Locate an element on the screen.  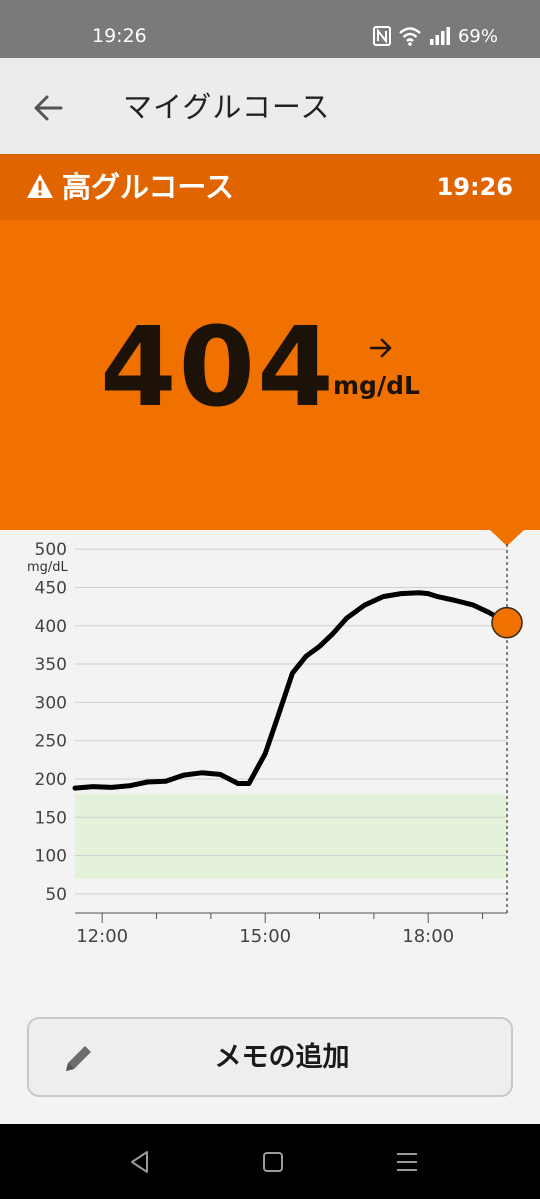
add-memo-button: メモの追加 is located at coordinates (270, 1057).